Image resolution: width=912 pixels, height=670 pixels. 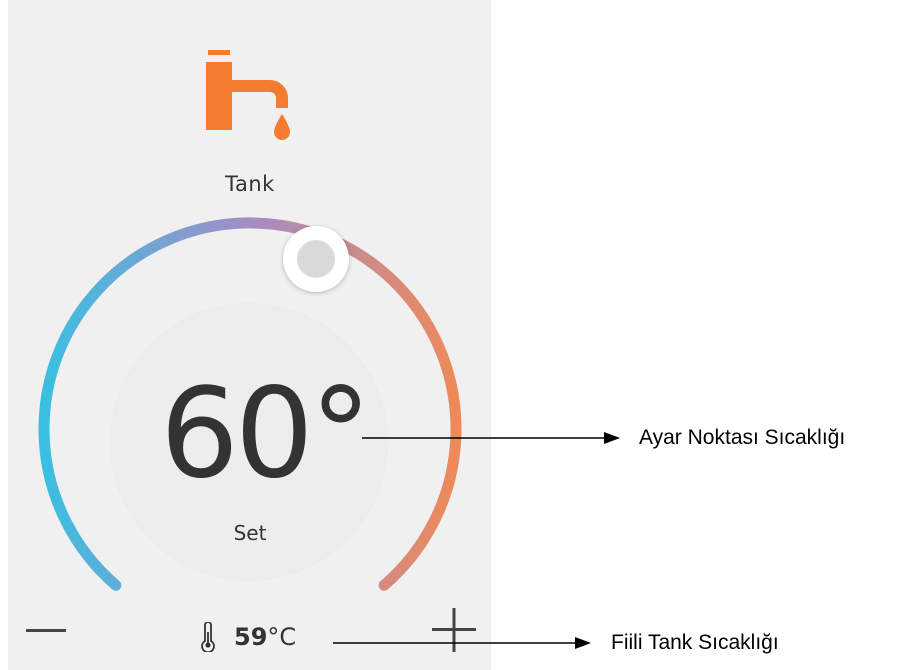 What do you see at coordinates (491, 438) in the screenshot?
I see `setpoint-callout-arrow` at bounding box center [491, 438].